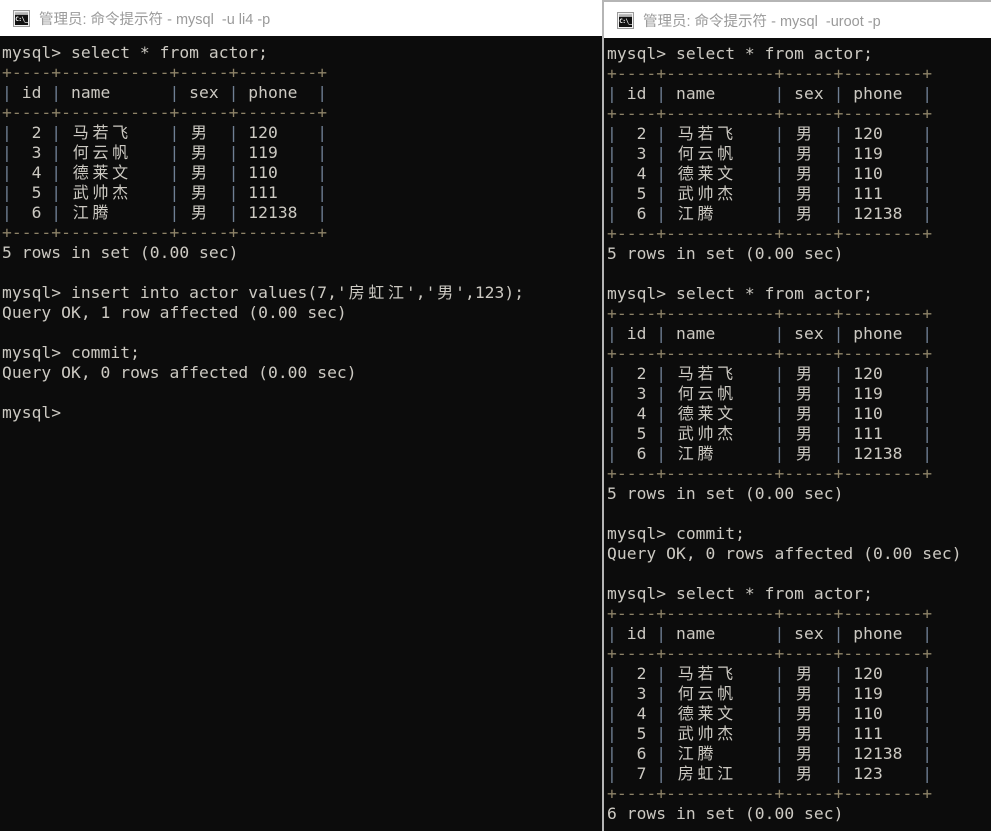 The height and width of the screenshot is (831, 991). Describe the element at coordinates (303, 313) in the screenshot. I see `console-line: Qu e r y O K, 1 r o w a f f e c t e d(0. 0 0 s e c)` at that location.